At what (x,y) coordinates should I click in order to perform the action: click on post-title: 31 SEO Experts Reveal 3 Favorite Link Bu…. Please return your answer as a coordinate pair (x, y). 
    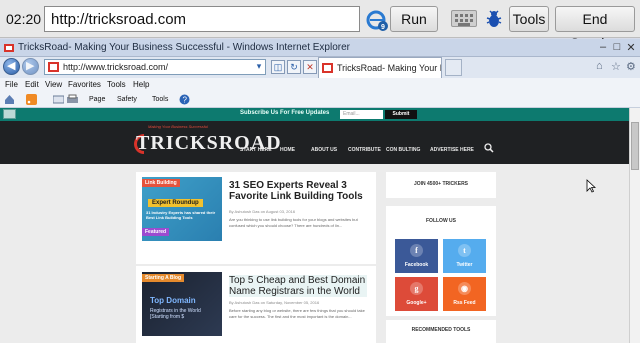
    Looking at the image, I should click on (298, 191).